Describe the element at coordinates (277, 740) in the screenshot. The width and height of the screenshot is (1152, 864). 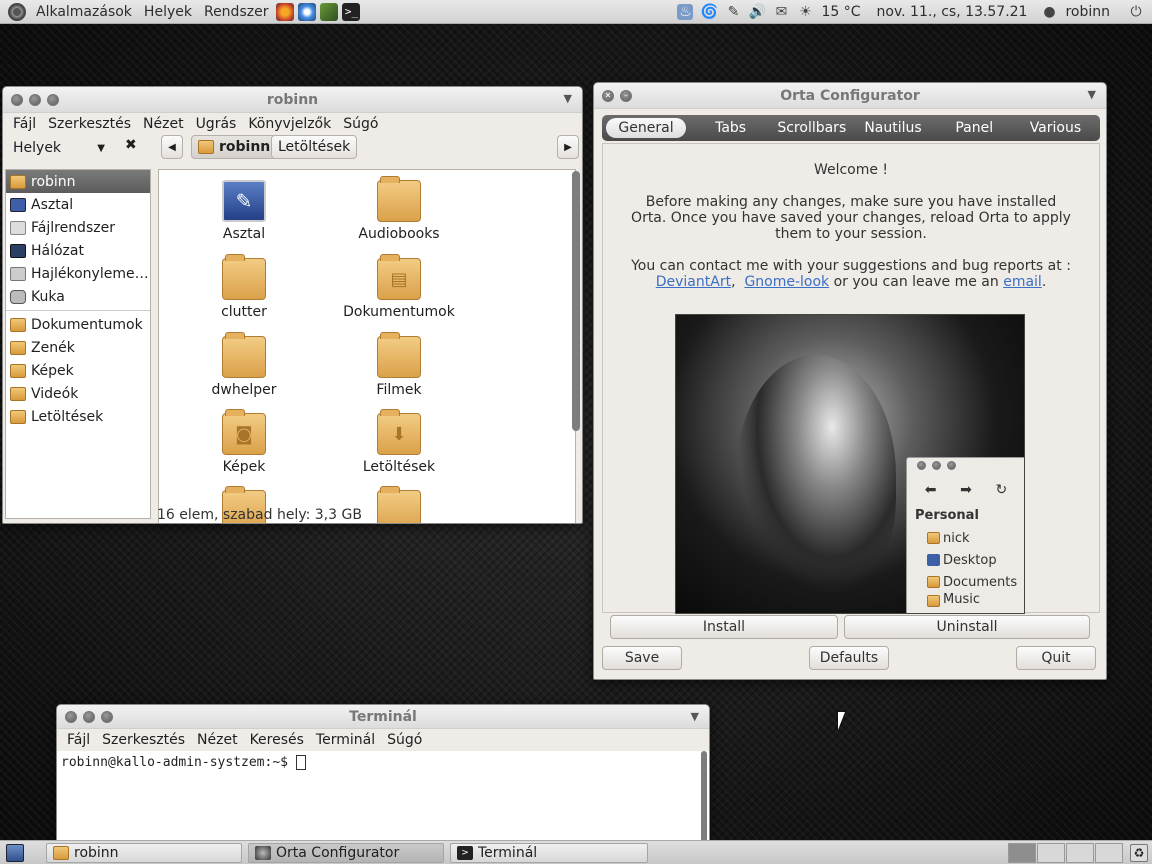
I see `menu-search: Keresés` at that location.